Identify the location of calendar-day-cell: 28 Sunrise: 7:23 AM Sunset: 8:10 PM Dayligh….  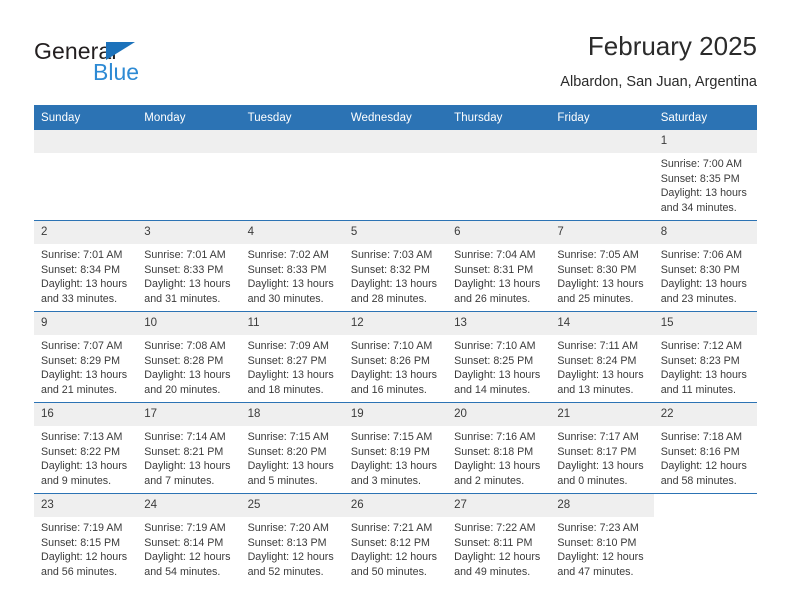
(602, 538).